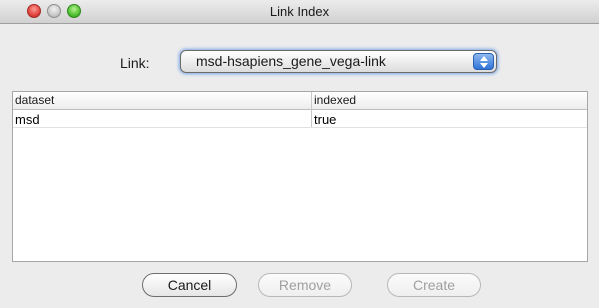 Image resolution: width=599 pixels, height=308 pixels. What do you see at coordinates (484, 58) in the screenshot?
I see `arrow-up-icon` at bounding box center [484, 58].